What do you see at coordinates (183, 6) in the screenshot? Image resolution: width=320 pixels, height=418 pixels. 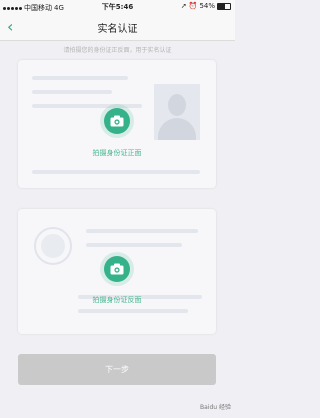 I see `location-icon: ➚` at bounding box center [183, 6].